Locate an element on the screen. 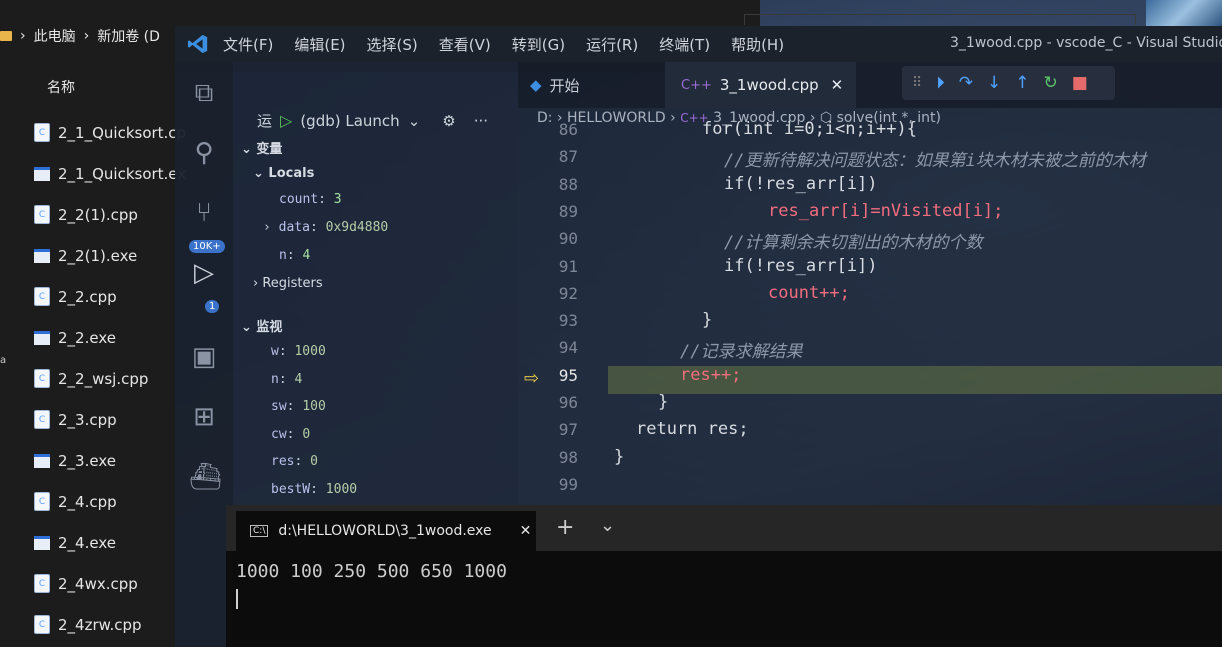  menu-item: 编辑(E) is located at coordinates (319, 45).